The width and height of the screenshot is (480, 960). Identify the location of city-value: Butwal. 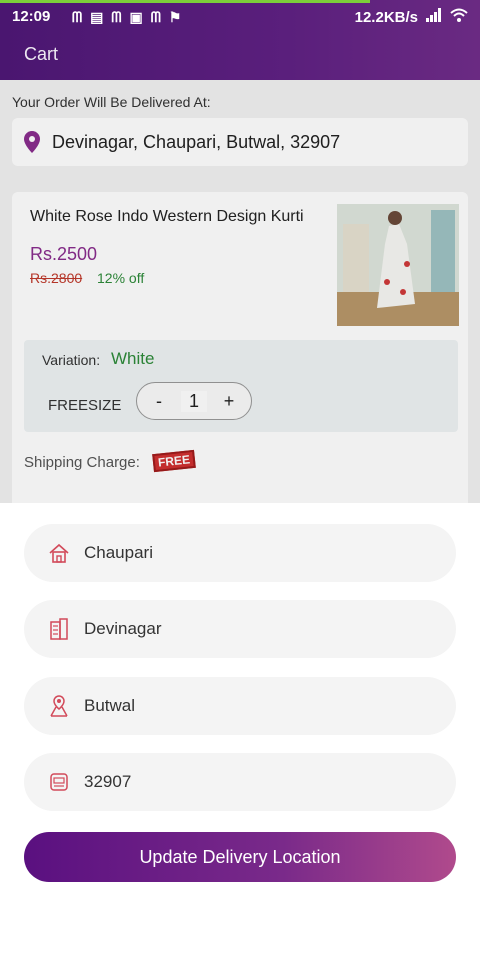
(110, 705).